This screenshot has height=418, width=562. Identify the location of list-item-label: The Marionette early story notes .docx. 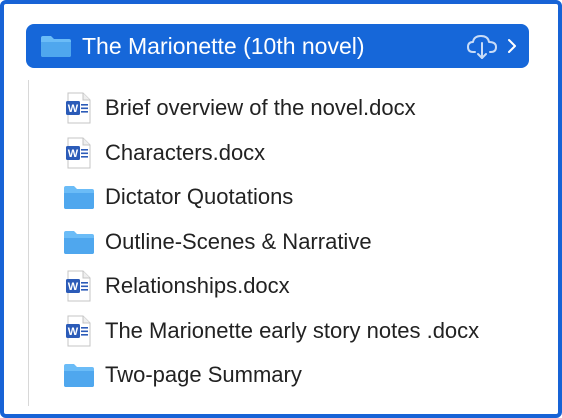
(292, 330).